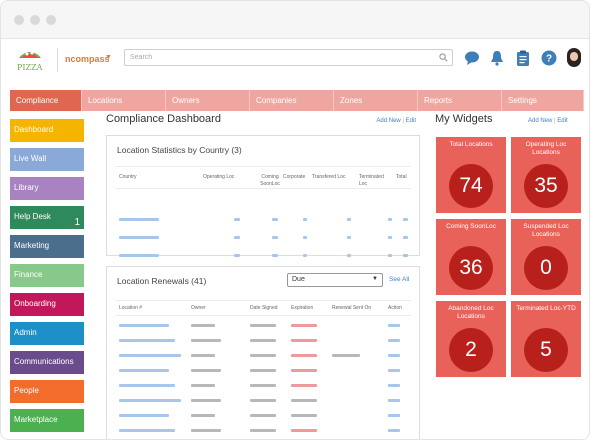 The image size is (590, 440). Describe the element at coordinates (77, 222) in the screenshot. I see `sidebar-item-count: 1` at that location.